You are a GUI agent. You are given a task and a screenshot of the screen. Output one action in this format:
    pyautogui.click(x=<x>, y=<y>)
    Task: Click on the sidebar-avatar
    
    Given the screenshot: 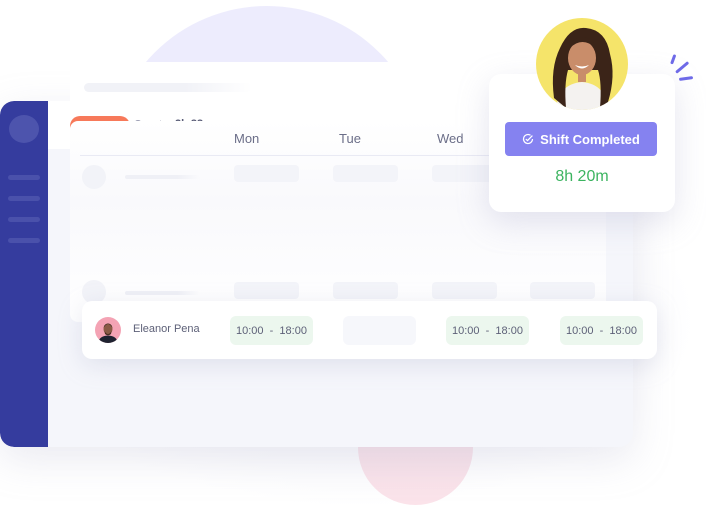 What is the action you would take?
    pyautogui.click(x=24, y=129)
    